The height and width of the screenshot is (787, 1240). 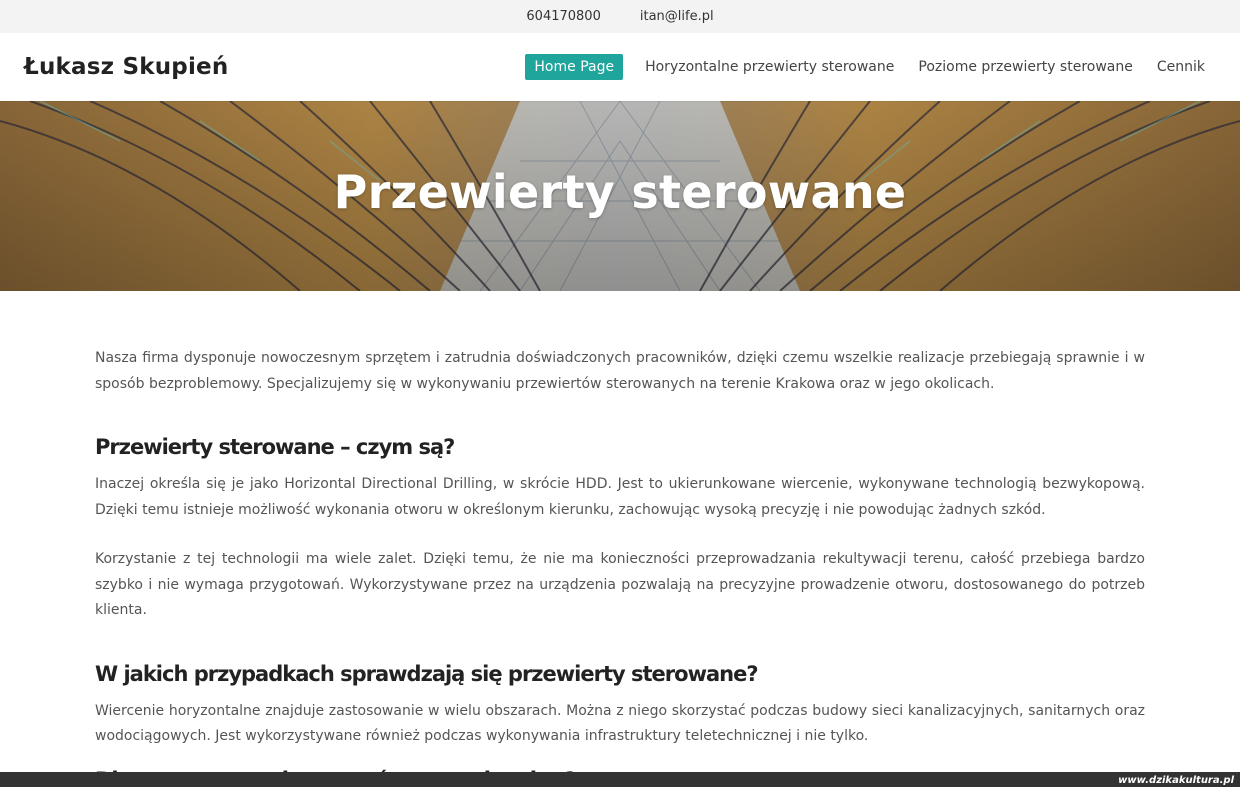 I want to click on phone-number: 604170800, so click(x=563, y=16).